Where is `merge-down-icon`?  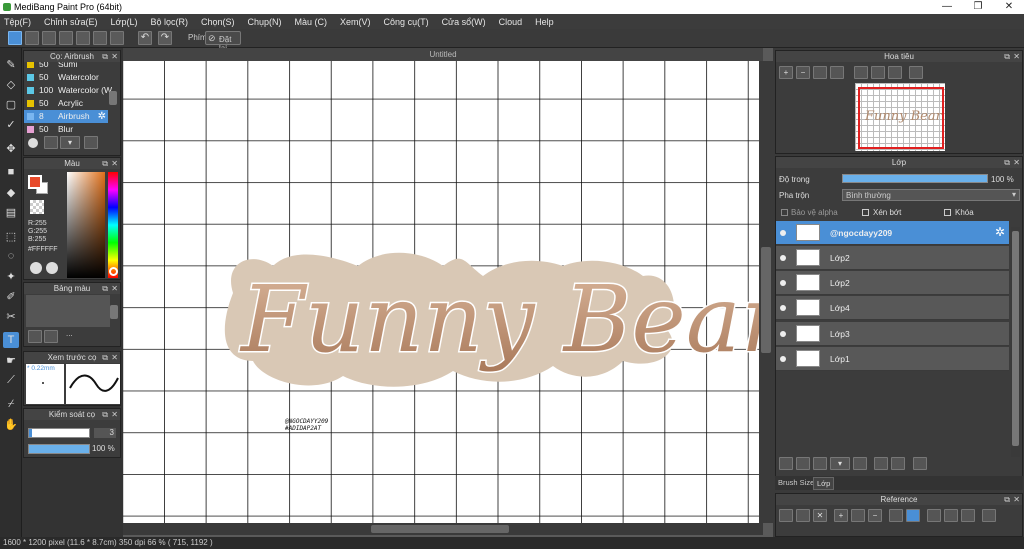 merge-down-icon is located at coordinates (898, 463).